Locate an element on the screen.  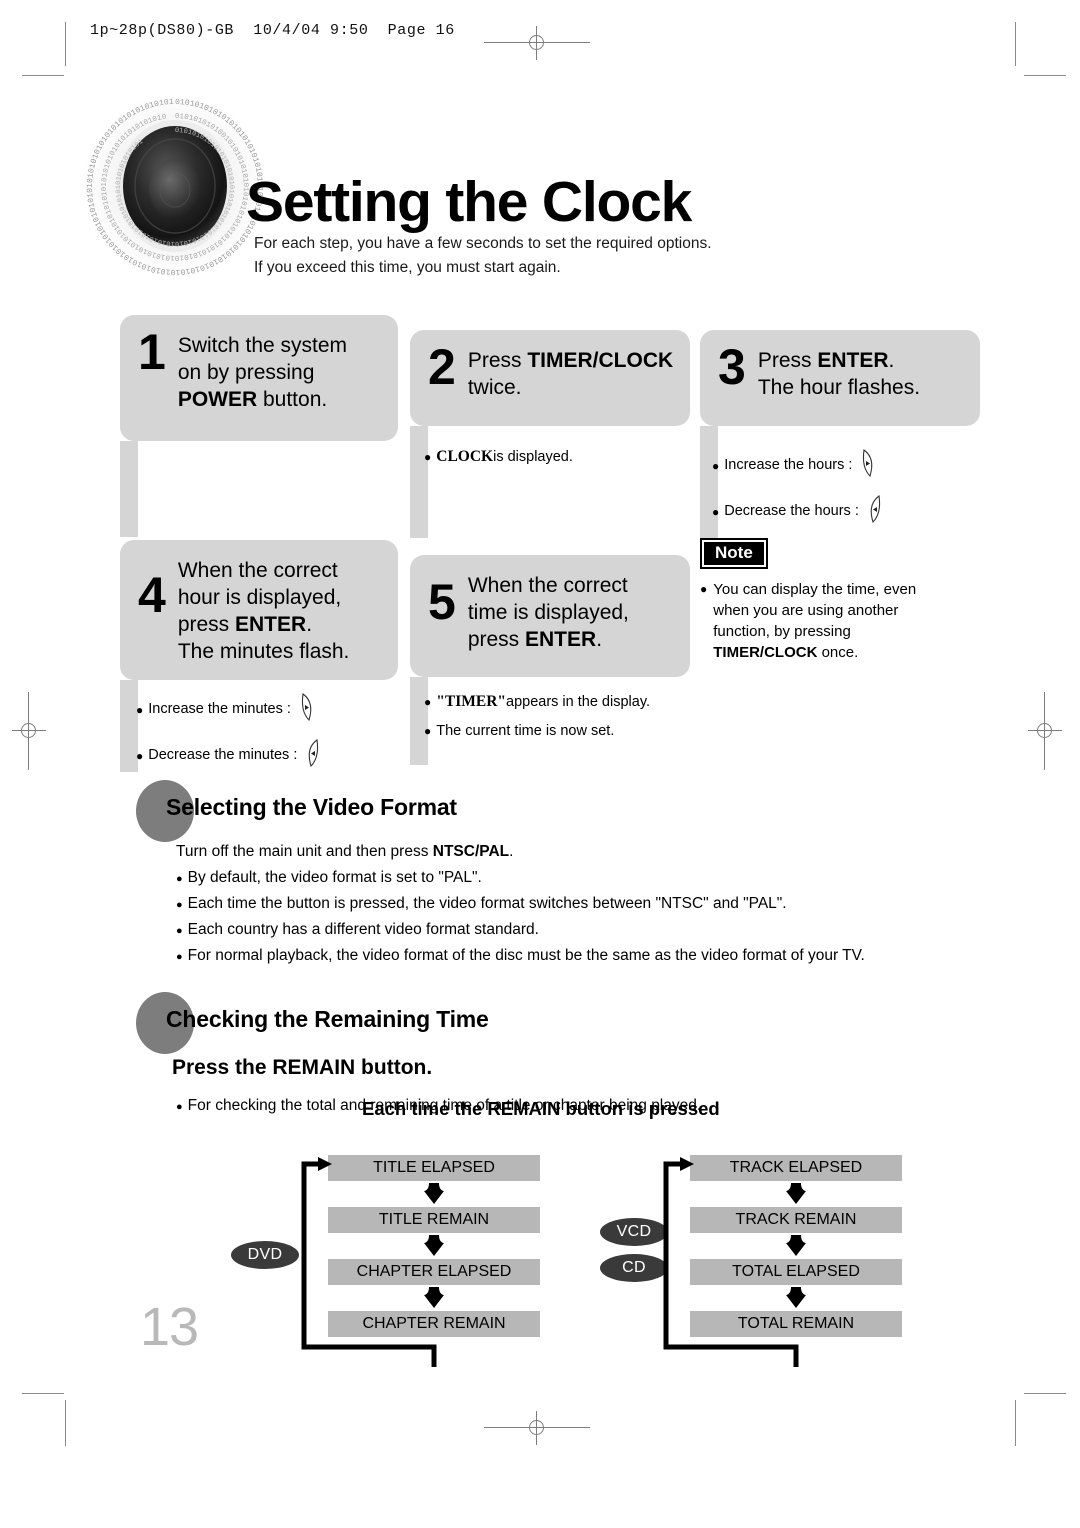
step-2-line-2: twice. is located at coordinates (494, 387).